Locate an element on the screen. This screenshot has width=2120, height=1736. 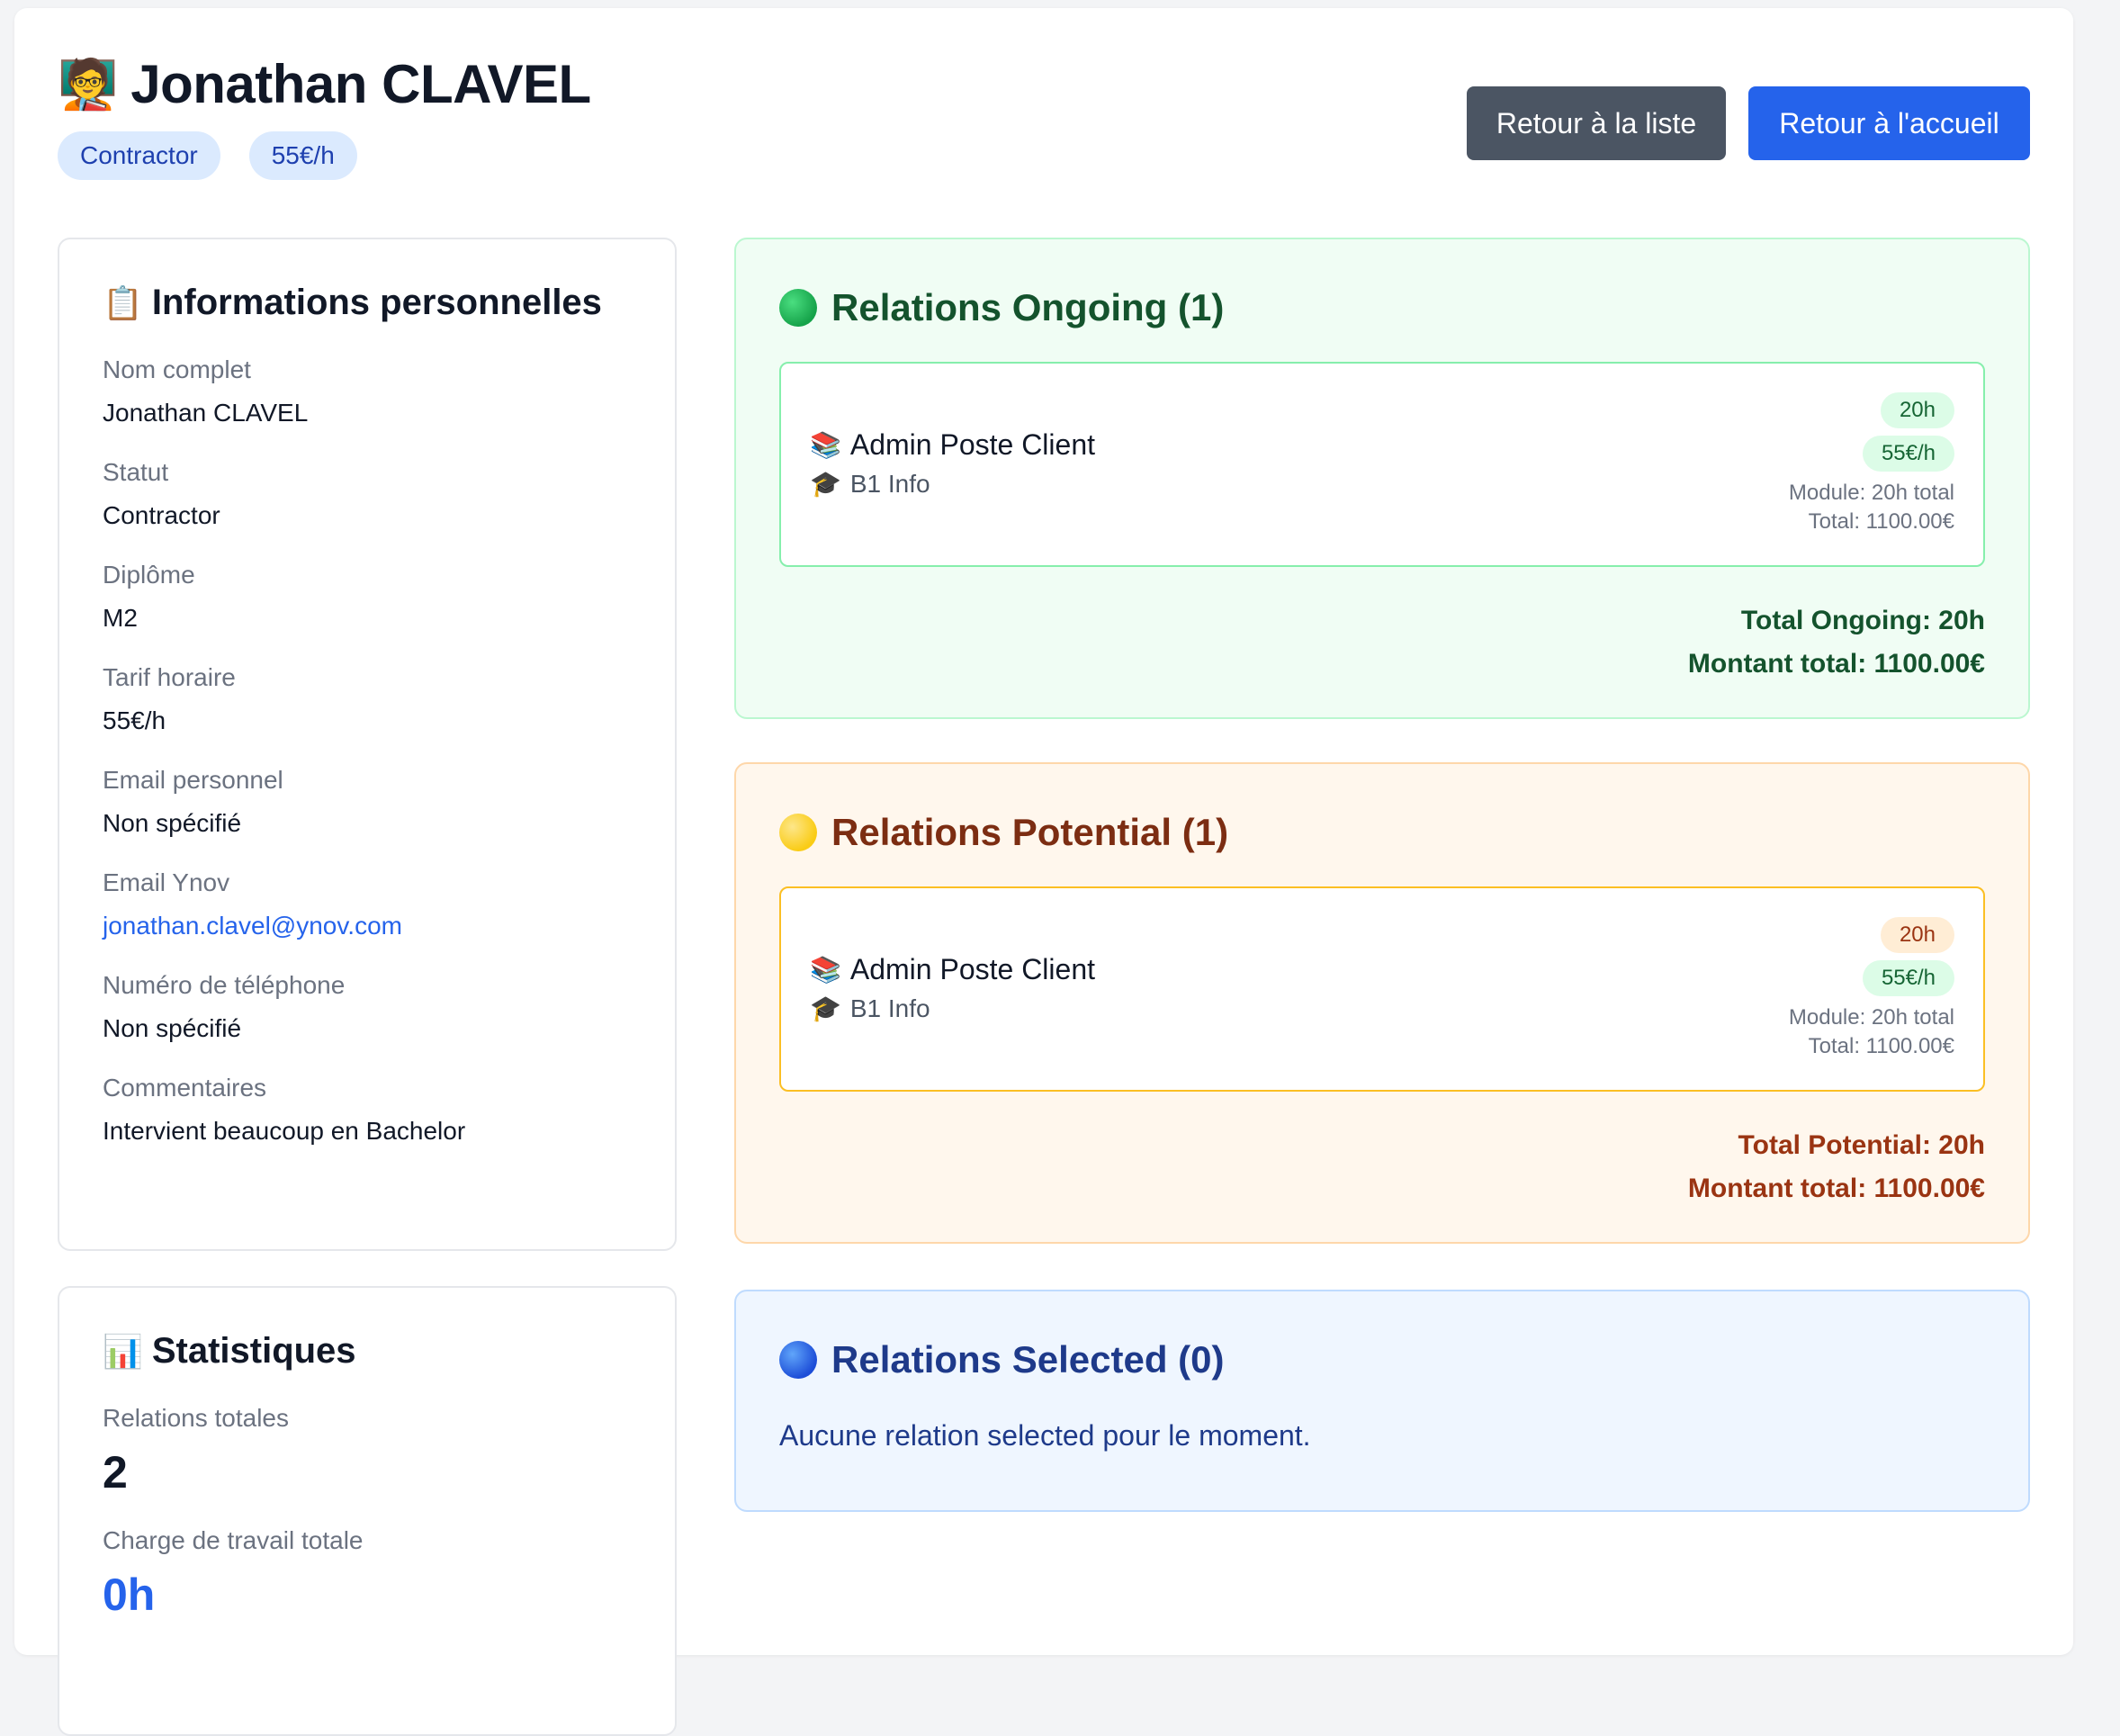
ongoing-total-amount: Montant total: 1100.00€ is located at coordinates (1836, 664).